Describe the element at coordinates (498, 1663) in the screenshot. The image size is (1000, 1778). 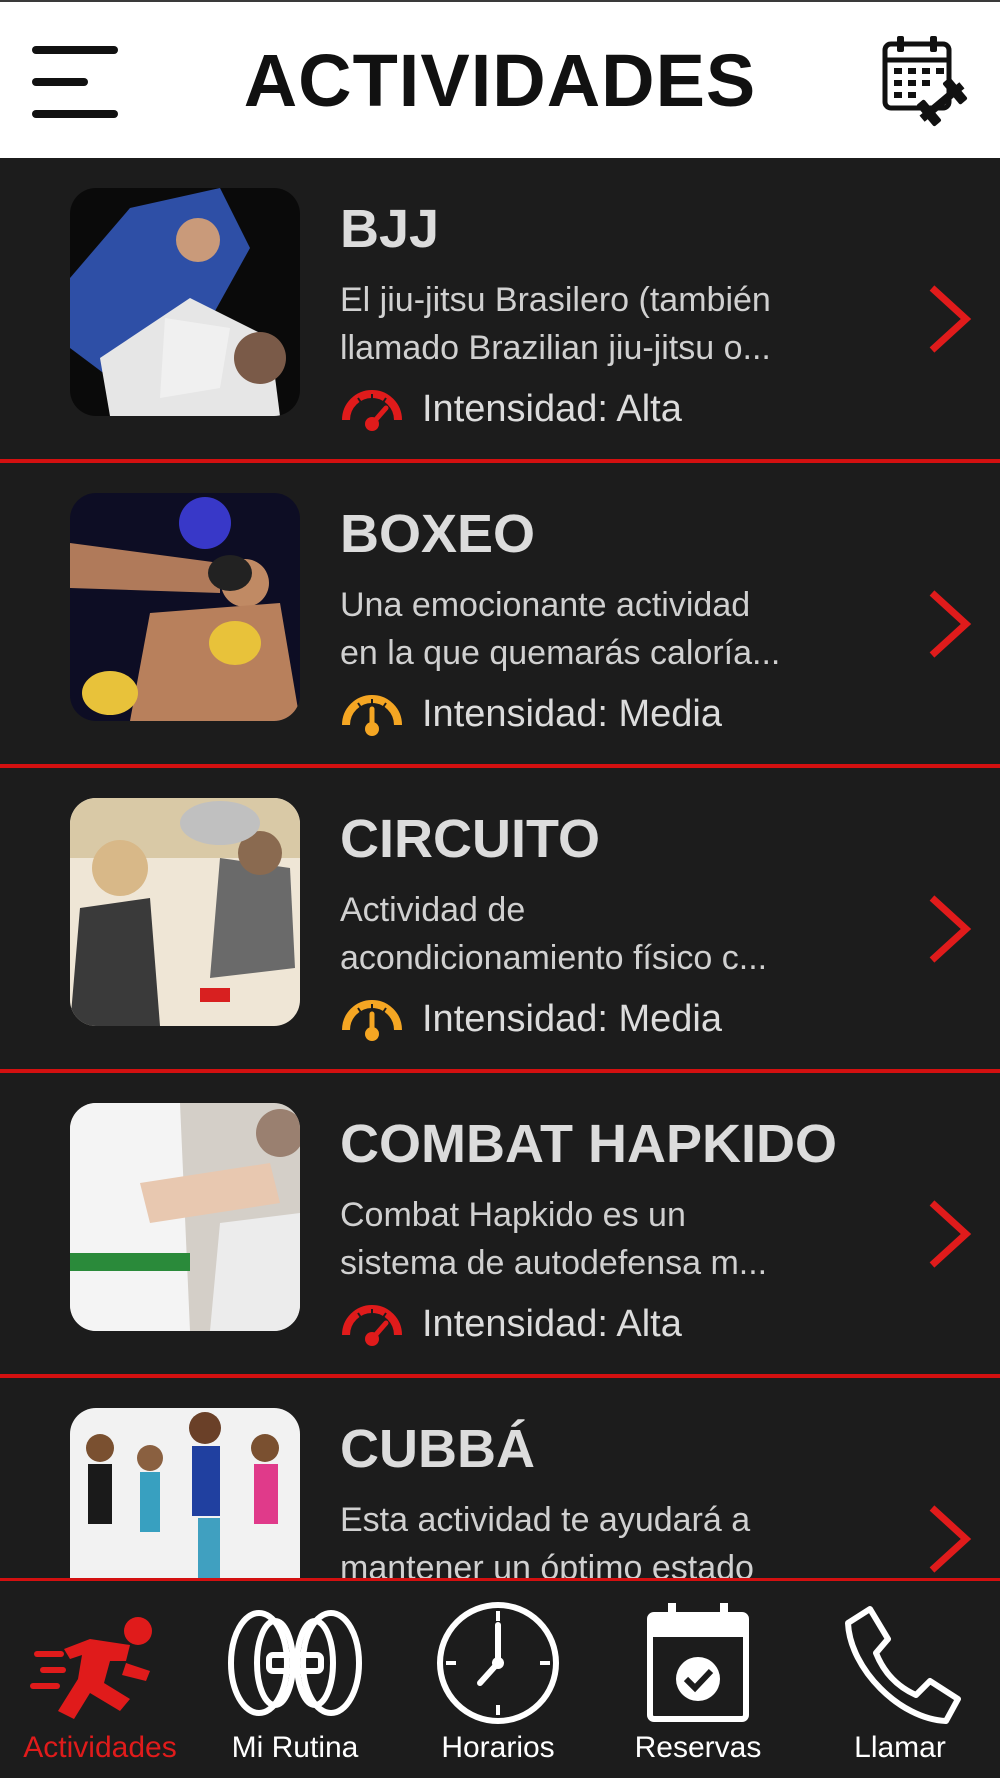
I see `clock-icon` at that location.